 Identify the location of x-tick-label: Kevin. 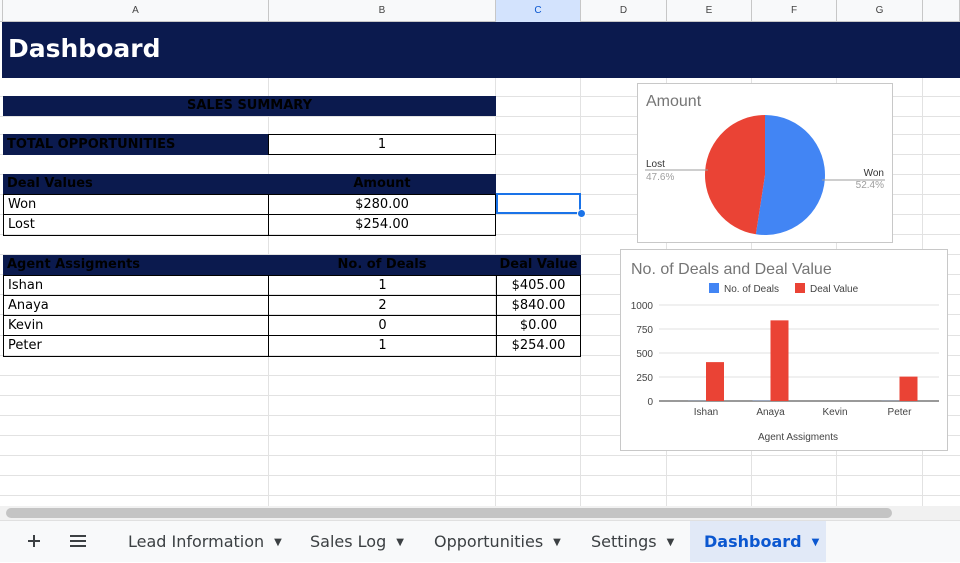
(834, 412).